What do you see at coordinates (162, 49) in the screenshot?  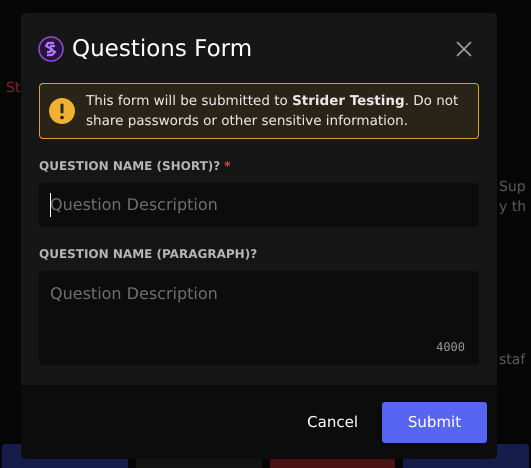 I see `dialog-title: Questions Form` at bounding box center [162, 49].